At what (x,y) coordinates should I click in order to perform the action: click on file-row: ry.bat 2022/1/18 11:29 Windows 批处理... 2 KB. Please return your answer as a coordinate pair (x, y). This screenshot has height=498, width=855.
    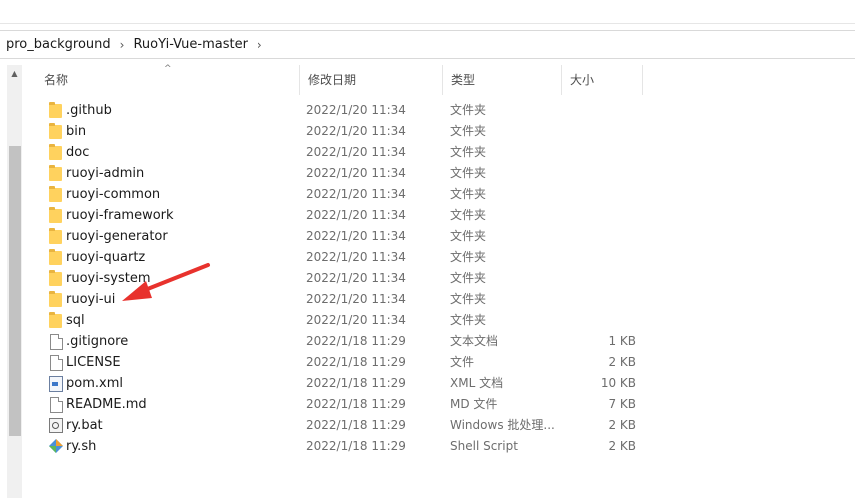
    Looking at the image, I should click on (345, 425).